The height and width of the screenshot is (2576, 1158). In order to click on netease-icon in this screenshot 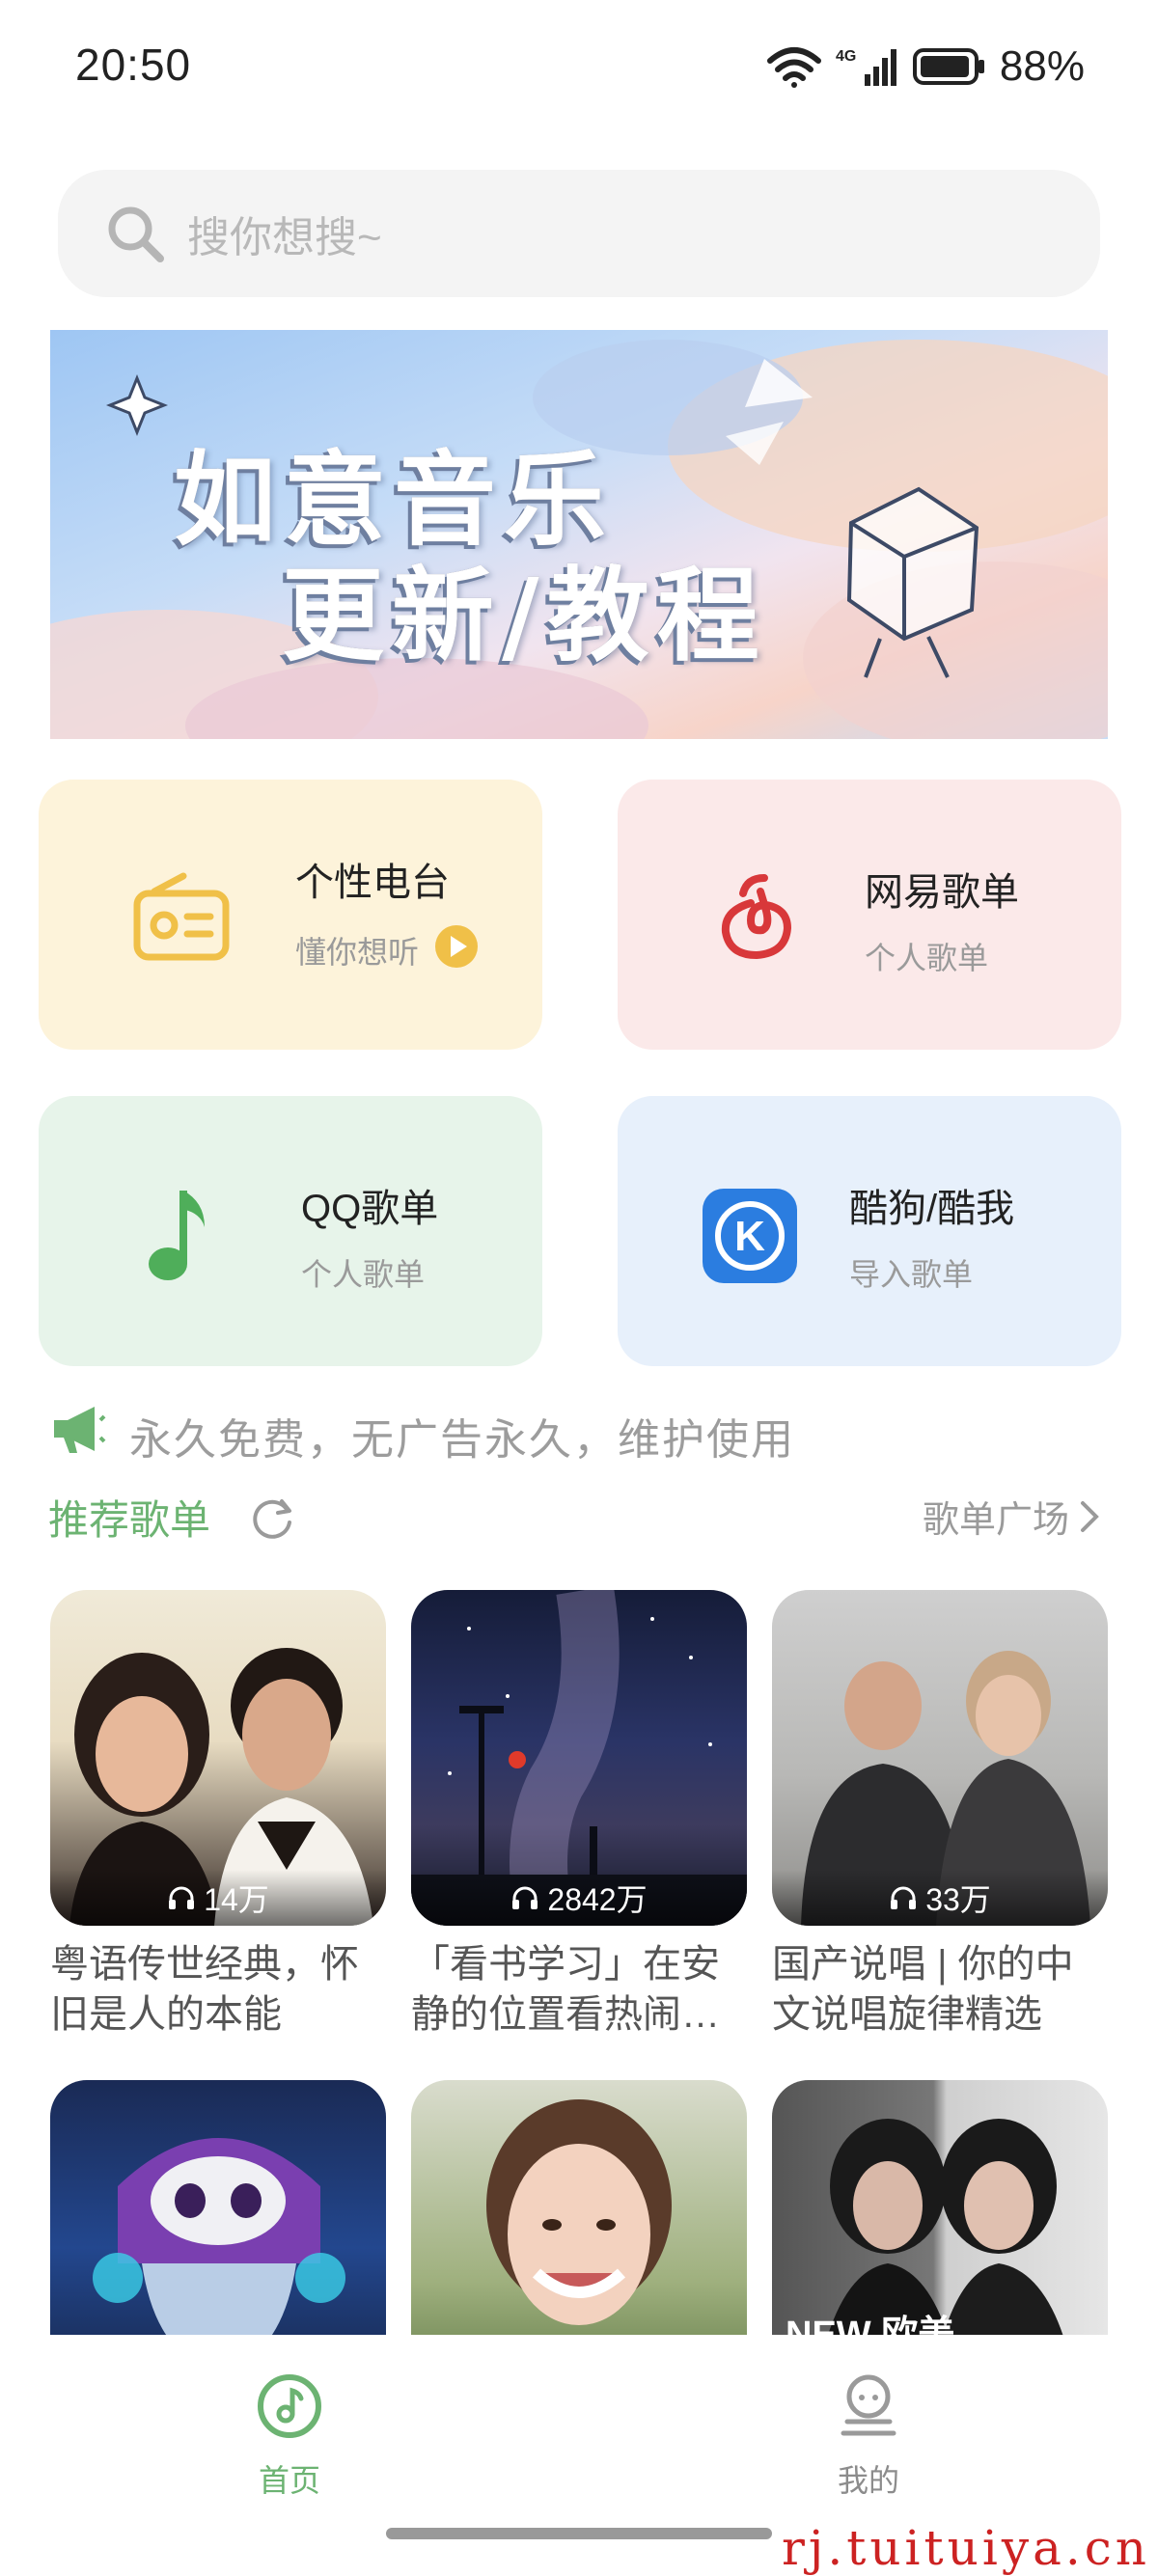, I will do `click(756, 917)`.